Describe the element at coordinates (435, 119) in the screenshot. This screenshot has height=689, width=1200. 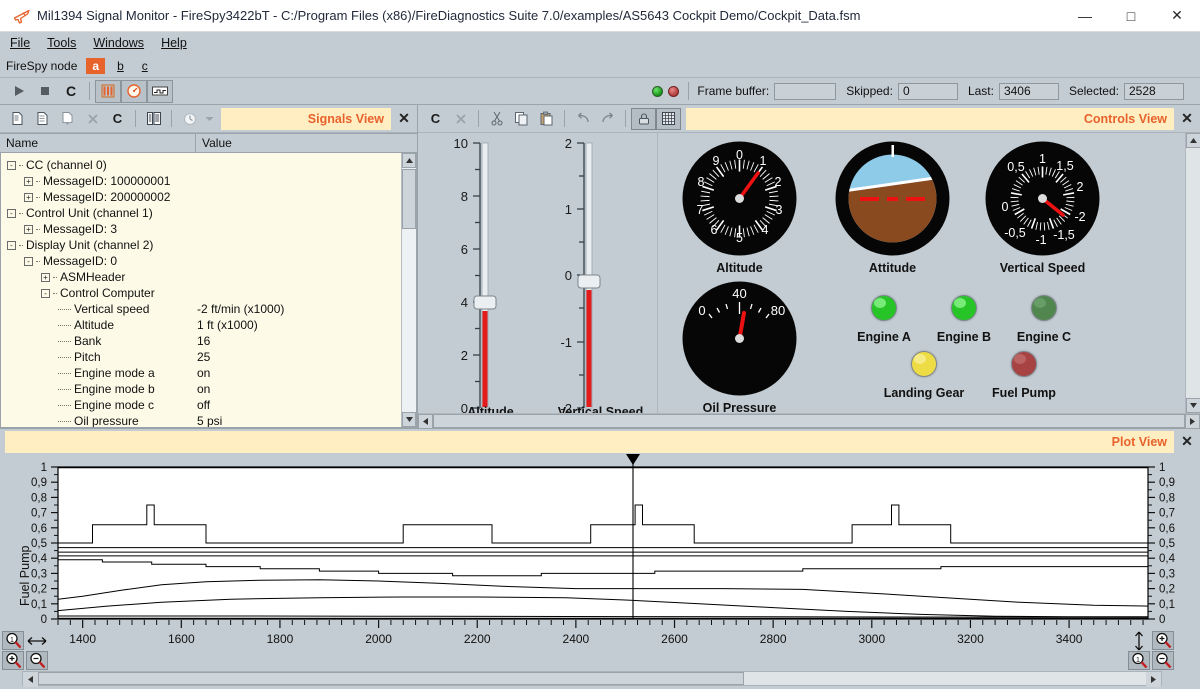
I see `clear-controls-button: C` at that location.